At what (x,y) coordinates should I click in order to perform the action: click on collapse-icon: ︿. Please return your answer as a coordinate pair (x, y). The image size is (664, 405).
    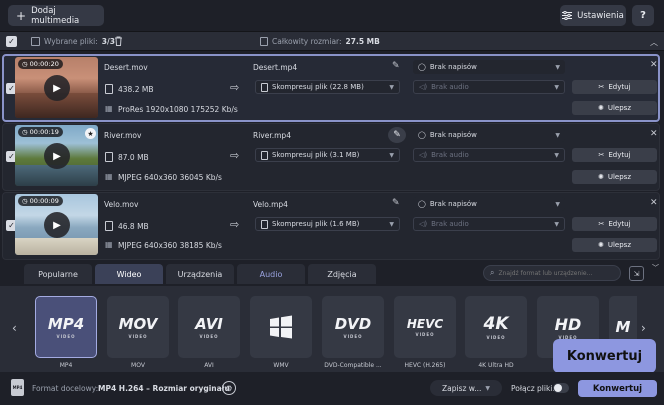
    Looking at the image, I should click on (654, 42).